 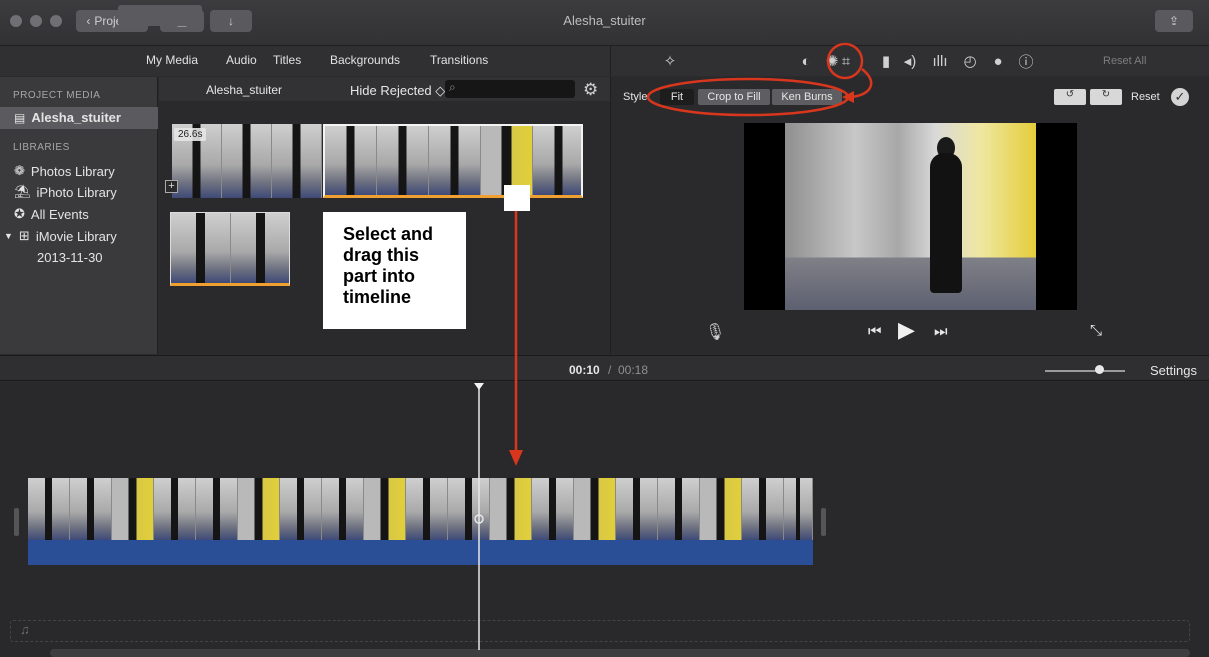 What do you see at coordinates (516, 458) in the screenshot?
I see `drag-arrowhead` at bounding box center [516, 458].